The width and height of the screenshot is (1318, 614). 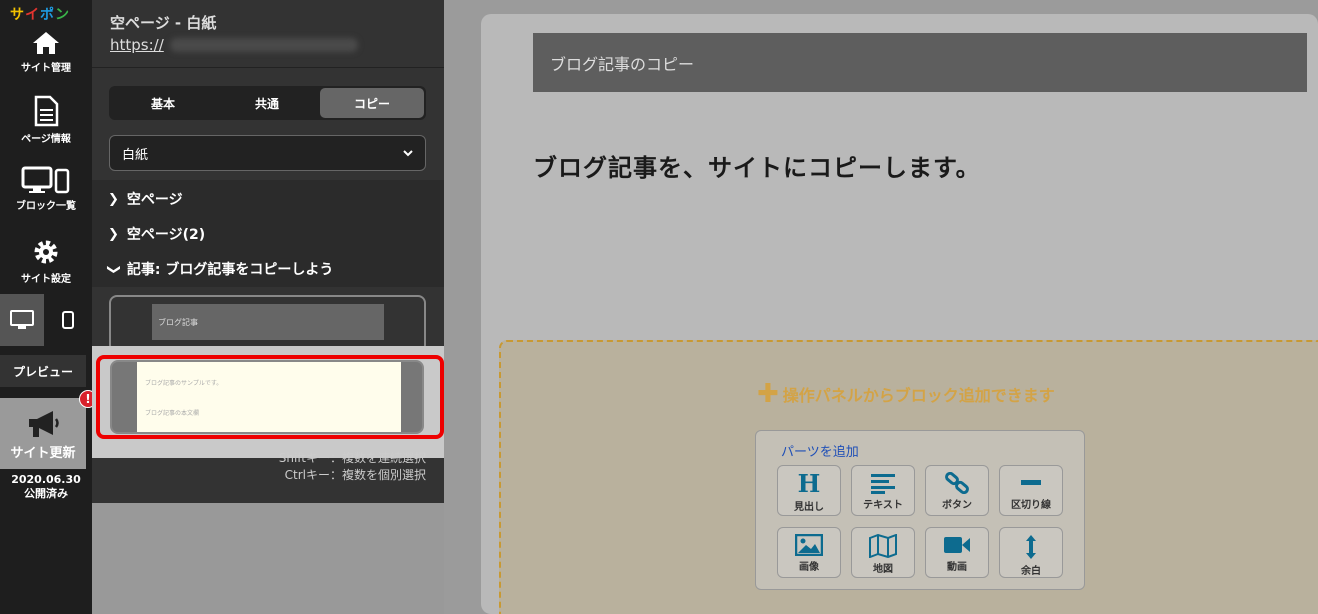 What do you see at coordinates (46, 206) in the screenshot?
I see `nav-label: ブロック一覧` at bounding box center [46, 206].